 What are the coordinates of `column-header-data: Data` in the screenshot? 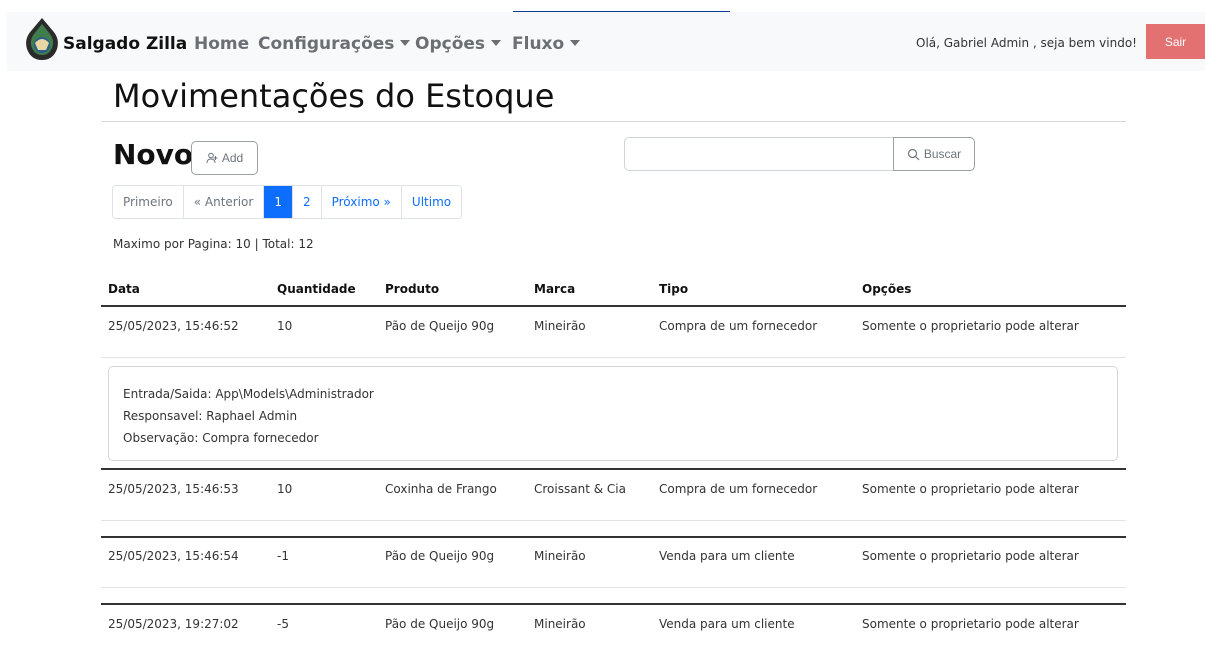 It's located at (124, 289).